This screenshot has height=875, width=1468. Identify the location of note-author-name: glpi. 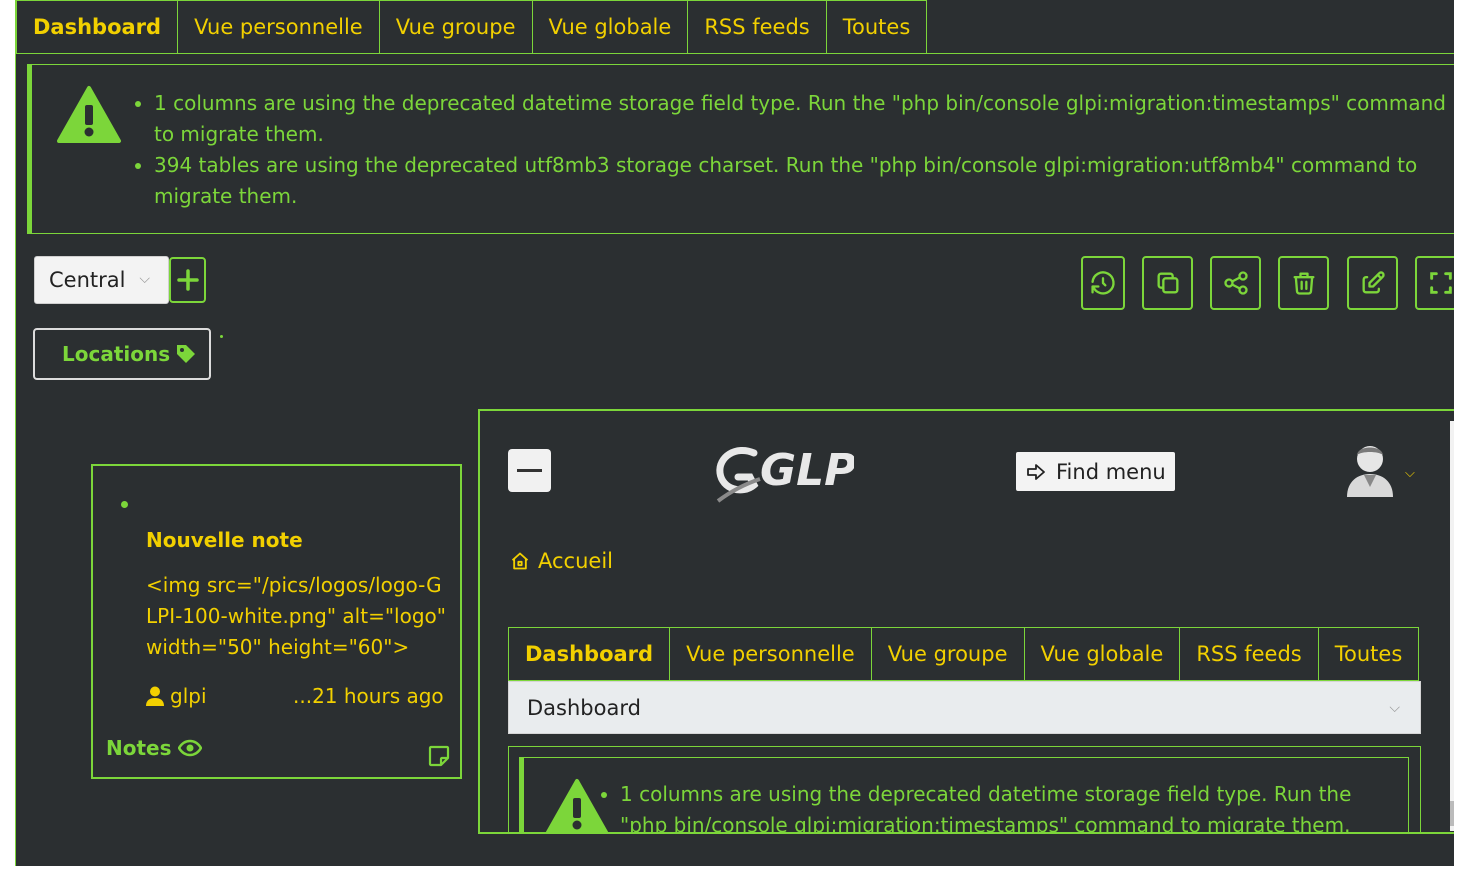
(188, 696).